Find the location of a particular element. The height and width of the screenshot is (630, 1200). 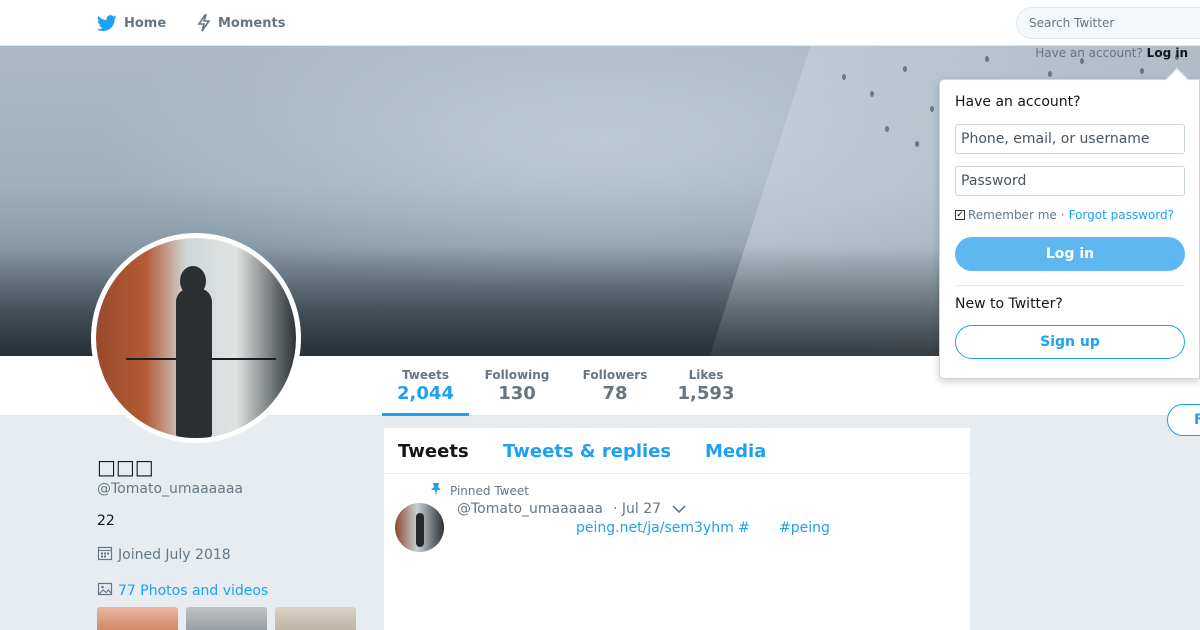

pinned-tweet-label: Pinned Tweet is located at coordinates (479, 490).